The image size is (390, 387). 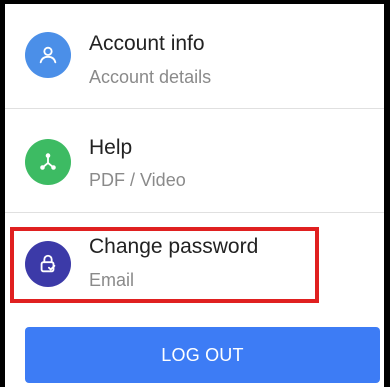 I want to click on frame-border-top, so click(x=195, y=2).